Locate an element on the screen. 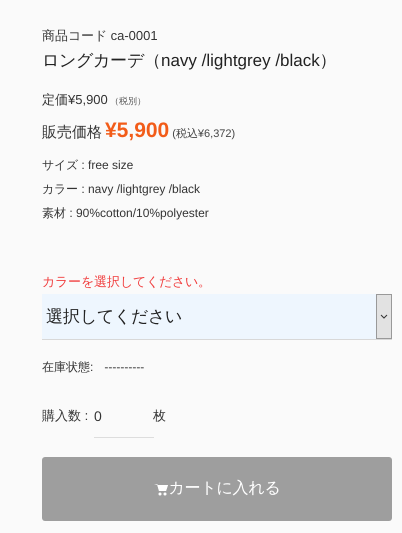 Image resolution: width=402 pixels, height=533 pixels. stock-label: 在庫状態: is located at coordinates (68, 367).